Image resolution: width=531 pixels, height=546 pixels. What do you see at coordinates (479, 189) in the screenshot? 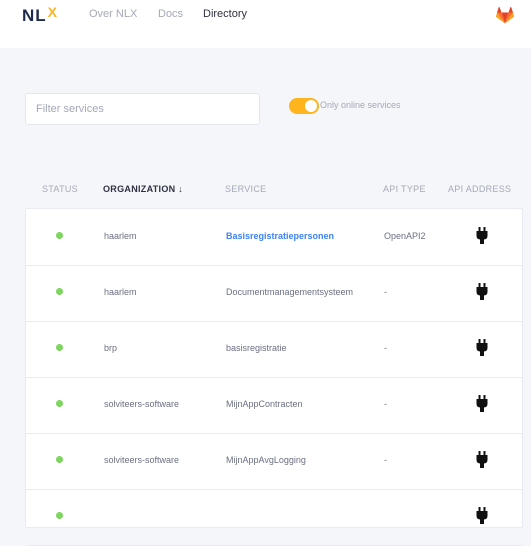
I see `column-header-api-address: API ADDRESS` at bounding box center [479, 189].